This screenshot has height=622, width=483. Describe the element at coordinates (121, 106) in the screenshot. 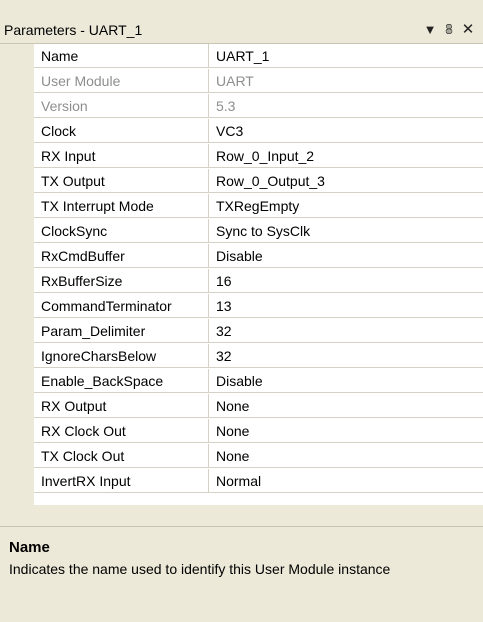

I see `property-name: Version` at that location.